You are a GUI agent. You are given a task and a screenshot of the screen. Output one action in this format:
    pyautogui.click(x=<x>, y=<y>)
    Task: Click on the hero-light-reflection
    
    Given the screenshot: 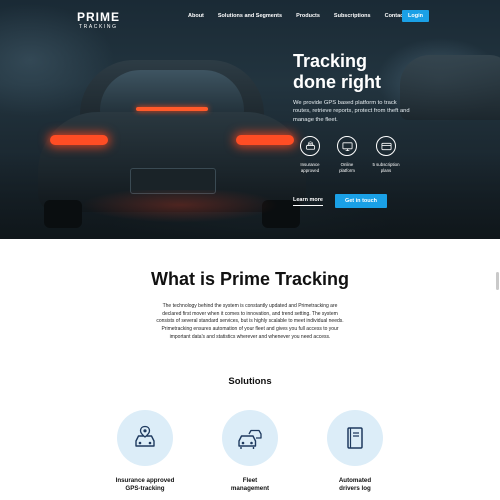 What is the action you would take?
    pyautogui.click(x=180, y=214)
    